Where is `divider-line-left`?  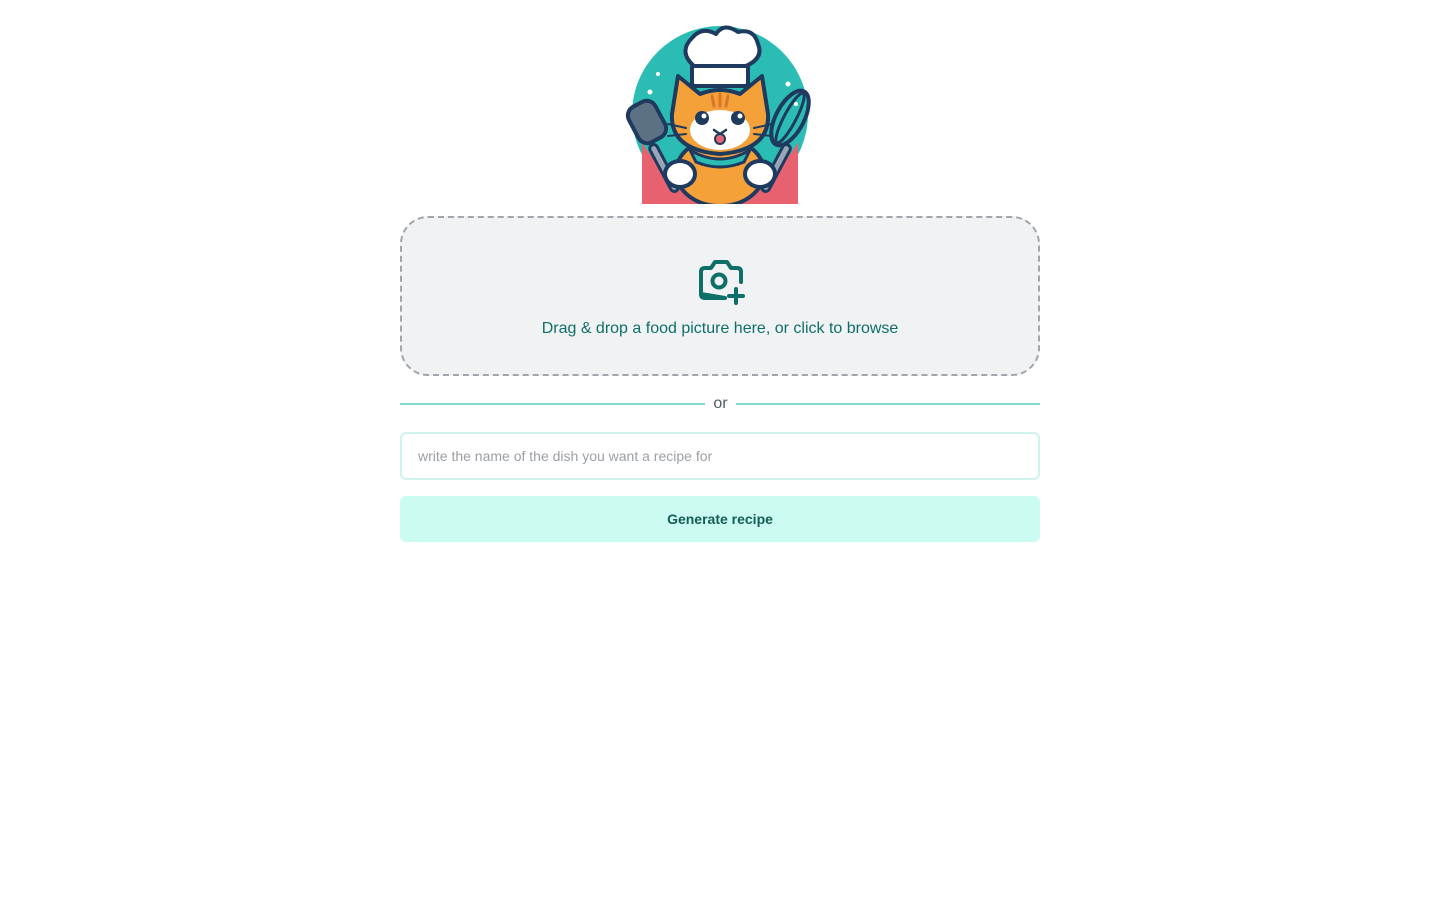
divider-line-left is located at coordinates (552, 404).